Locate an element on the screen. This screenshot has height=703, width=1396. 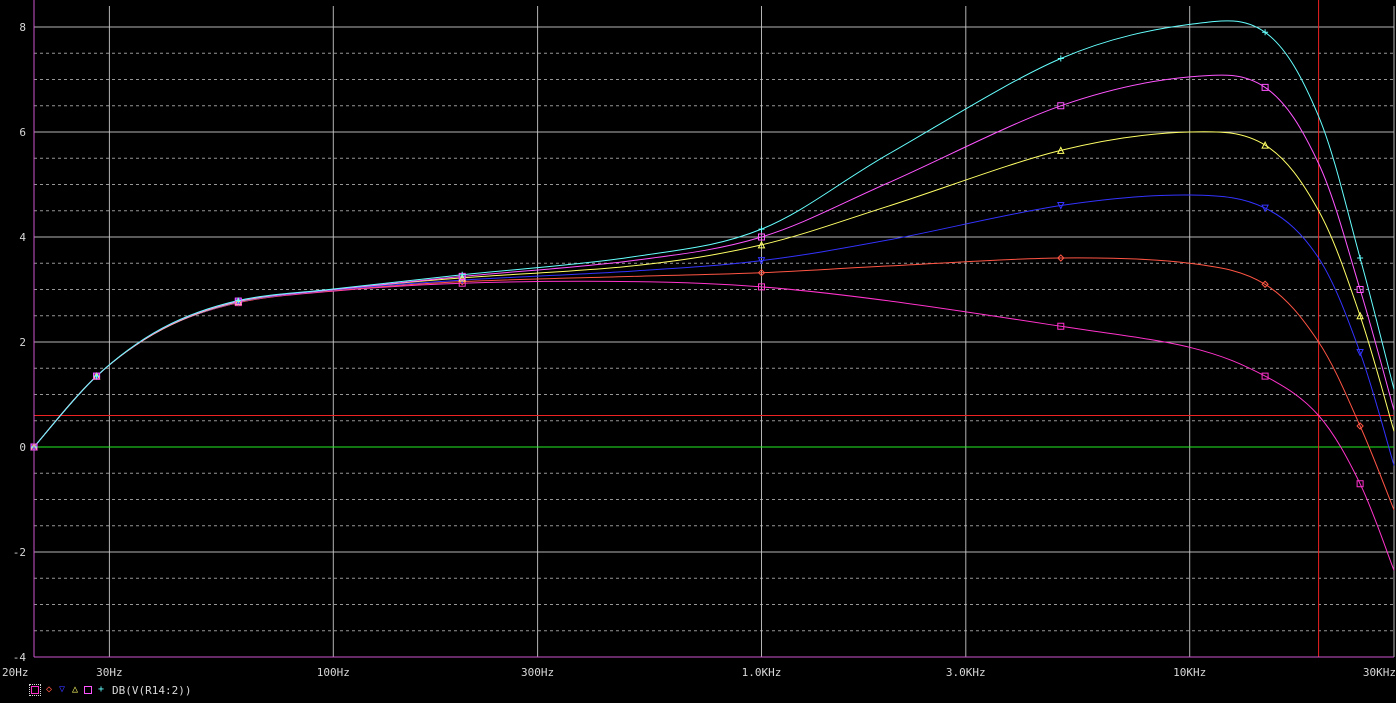
y-tick-label: 8 is located at coordinates (22, 27).